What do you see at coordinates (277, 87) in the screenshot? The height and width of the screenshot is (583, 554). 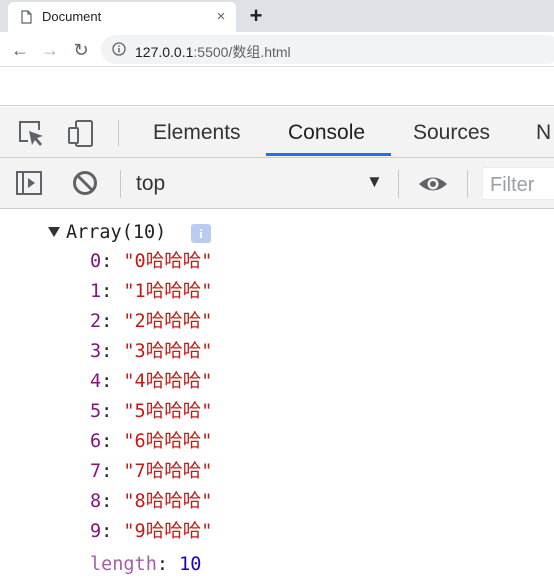 I see `page-viewport` at bounding box center [277, 87].